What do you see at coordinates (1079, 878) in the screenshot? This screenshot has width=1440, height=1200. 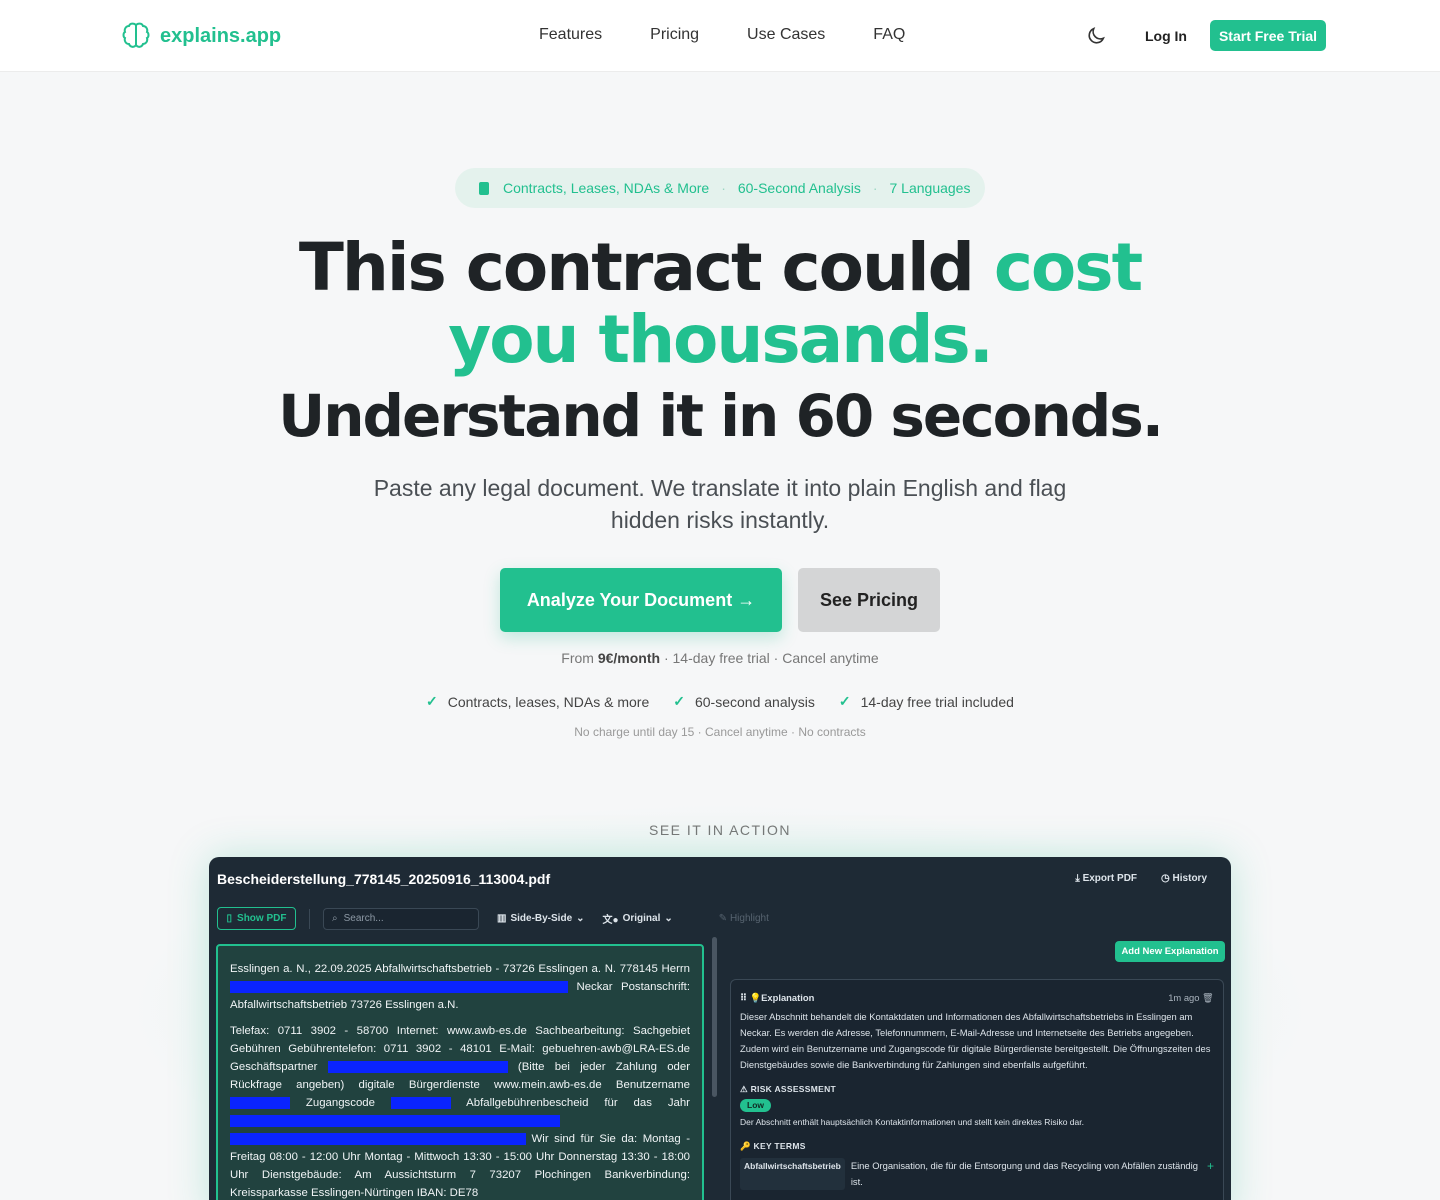 I see `download-icon: ⤓` at bounding box center [1079, 878].